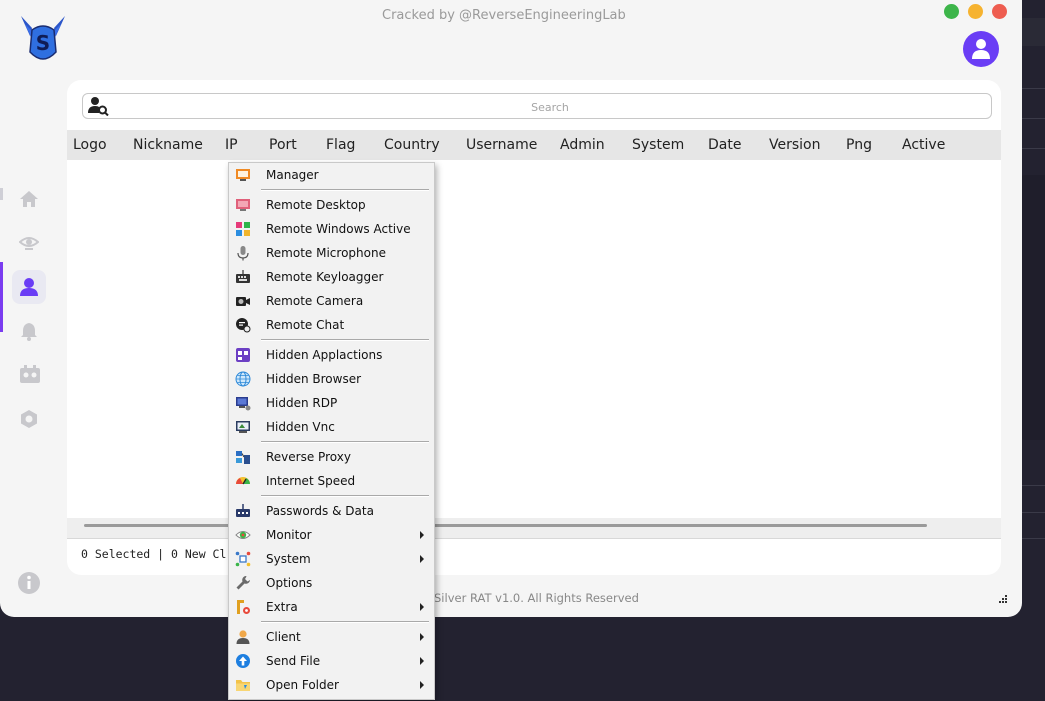 This screenshot has height=701, width=1045. Describe the element at coordinates (243, 355) in the screenshot. I see `apps-icon` at that location.